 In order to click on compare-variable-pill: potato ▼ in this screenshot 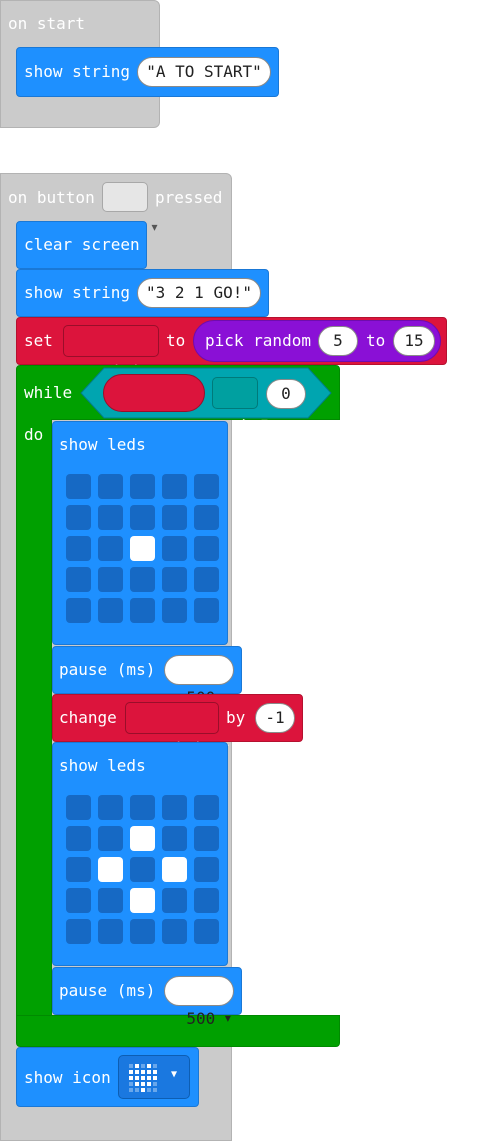, I will do `click(154, 406)`.